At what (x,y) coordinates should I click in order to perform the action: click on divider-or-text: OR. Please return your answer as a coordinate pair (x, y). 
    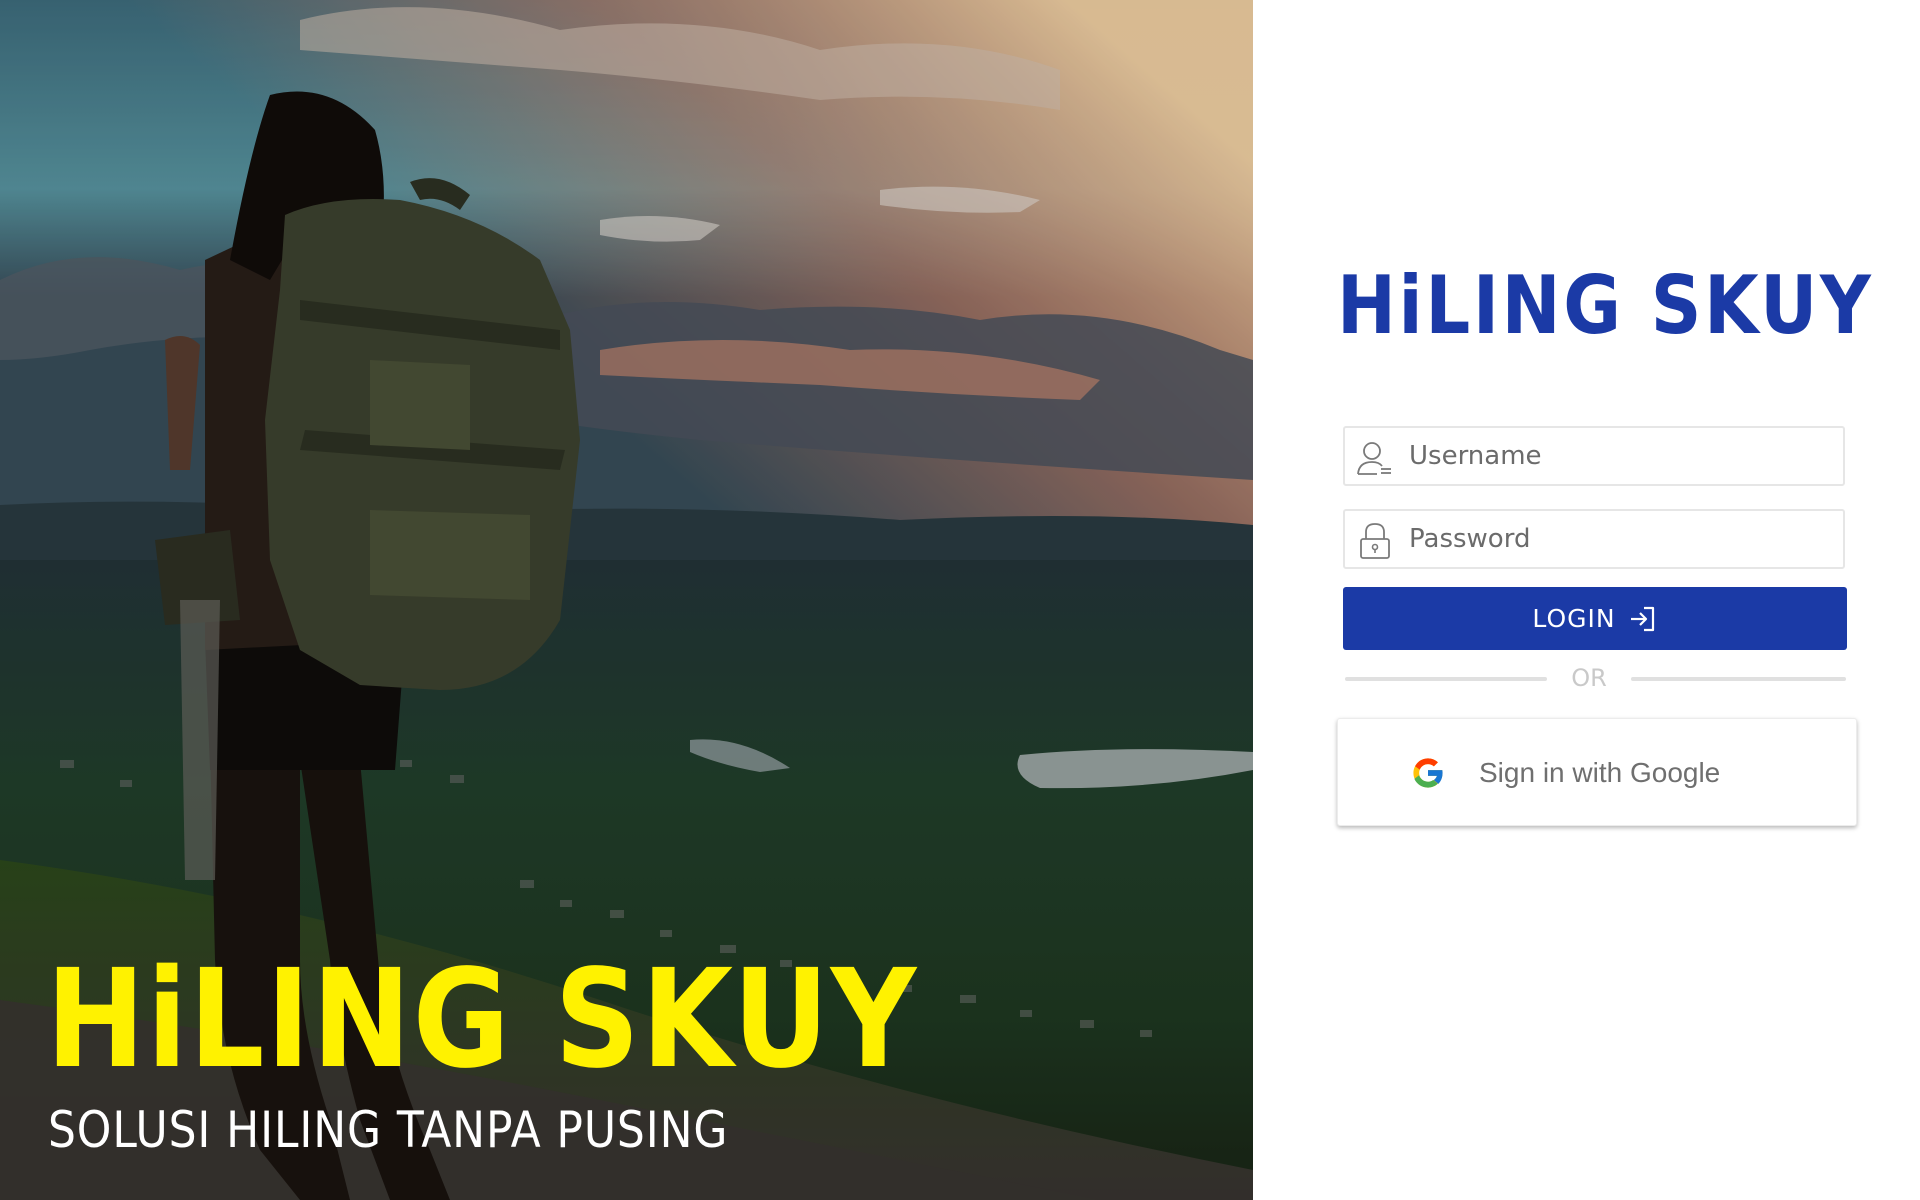
    Looking at the image, I should click on (1589, 678).